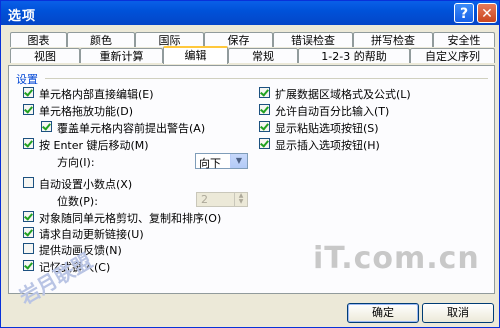 The width and height of the screenshot is (500, 328). I want to click on title-bar: 选项 ? ✕, so click(250, 13).